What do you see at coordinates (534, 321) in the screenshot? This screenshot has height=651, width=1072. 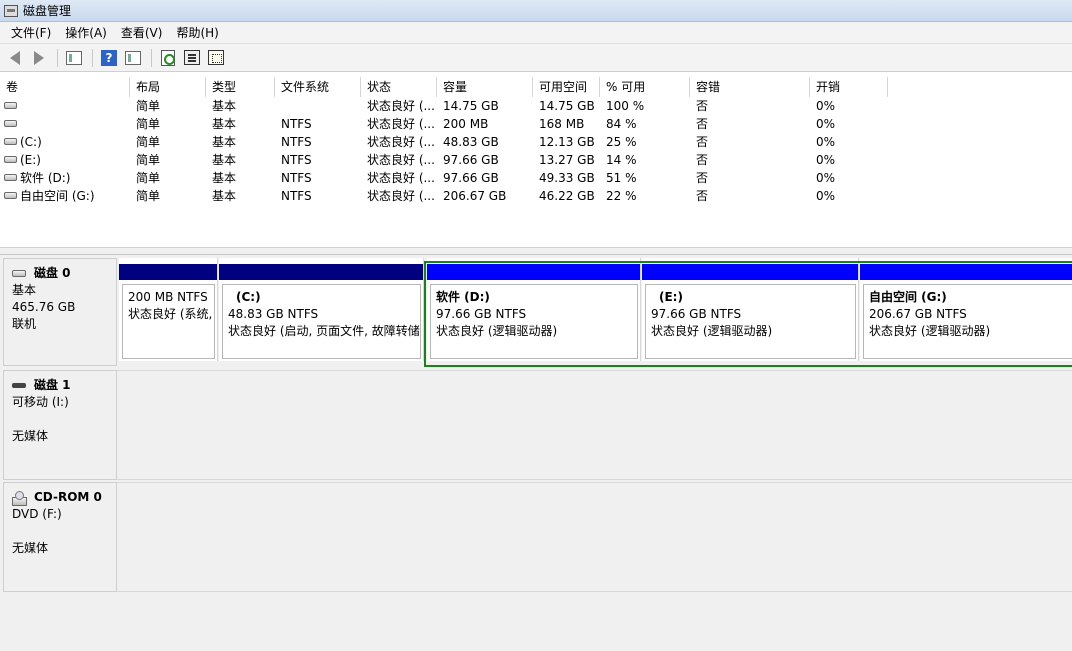 I see `partition-body: 软件 (D:) 97.66 GB NTFS 状态良好 (逻辑驱动器)` at bounding box center [534, 321].